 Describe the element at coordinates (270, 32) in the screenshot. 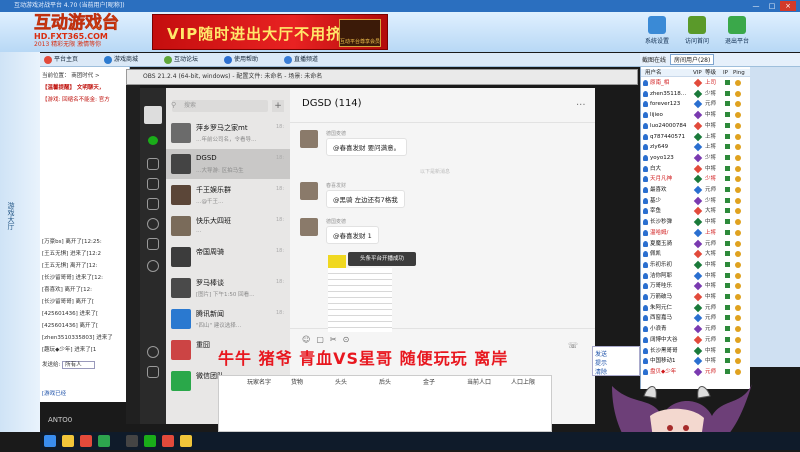

I see `vip-banner: VIP随时进出大厅不用挤 互动平台尊享会员` at that location.